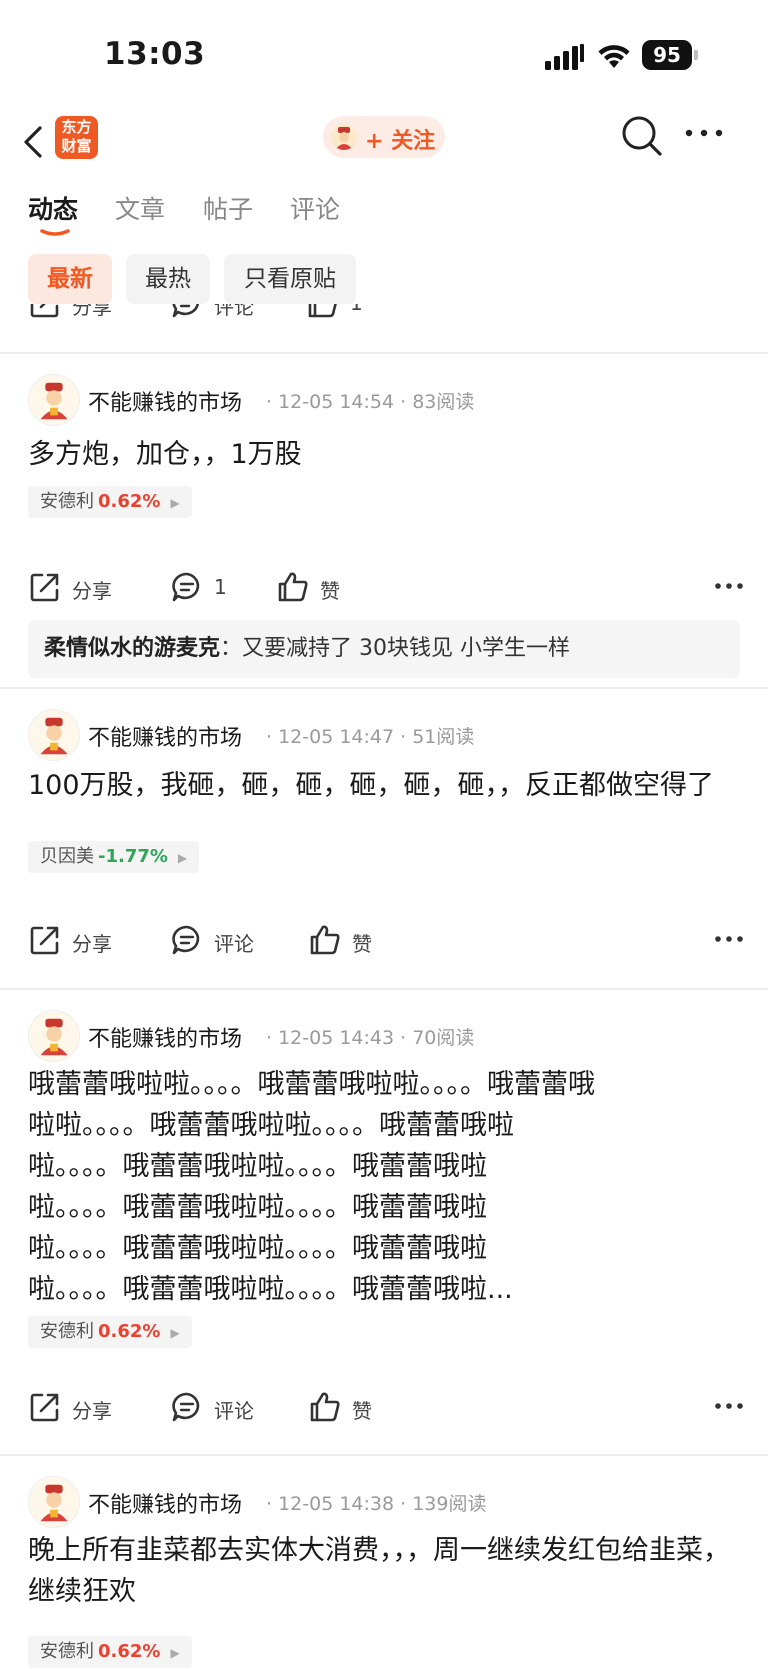 Image resolution: width=768 pixels, height=1669 pixels. What do you see at coordinates (696, 55) in the screenshot?
I see `battery-tip` at bounding box center [696, 55].